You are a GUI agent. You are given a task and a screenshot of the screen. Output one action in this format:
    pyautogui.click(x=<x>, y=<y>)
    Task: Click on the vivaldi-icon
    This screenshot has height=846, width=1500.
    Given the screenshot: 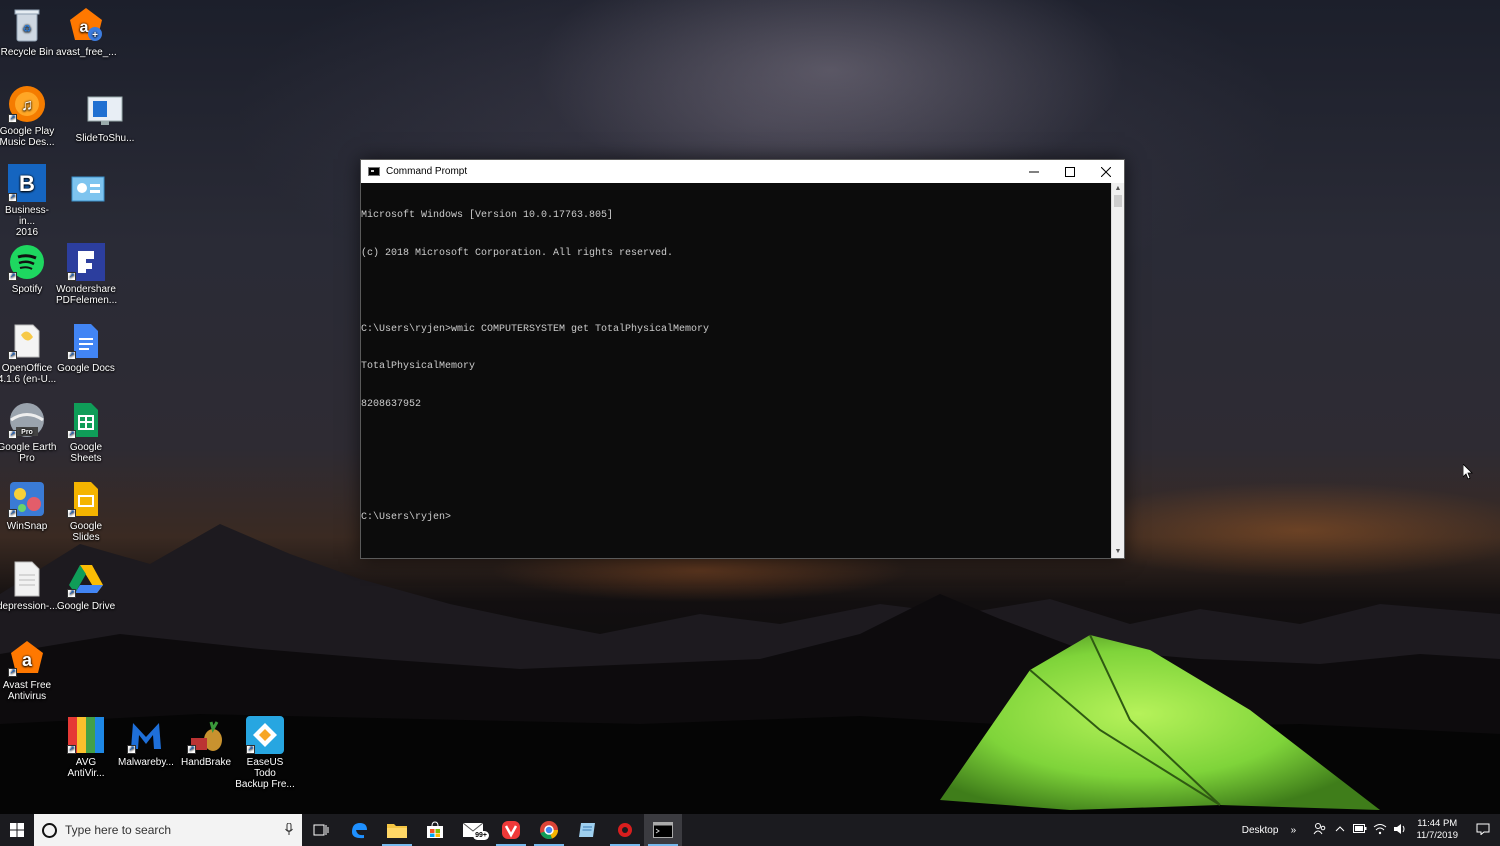 What is the action you would take?
    pyautogui.click(x=511, y=830)
    